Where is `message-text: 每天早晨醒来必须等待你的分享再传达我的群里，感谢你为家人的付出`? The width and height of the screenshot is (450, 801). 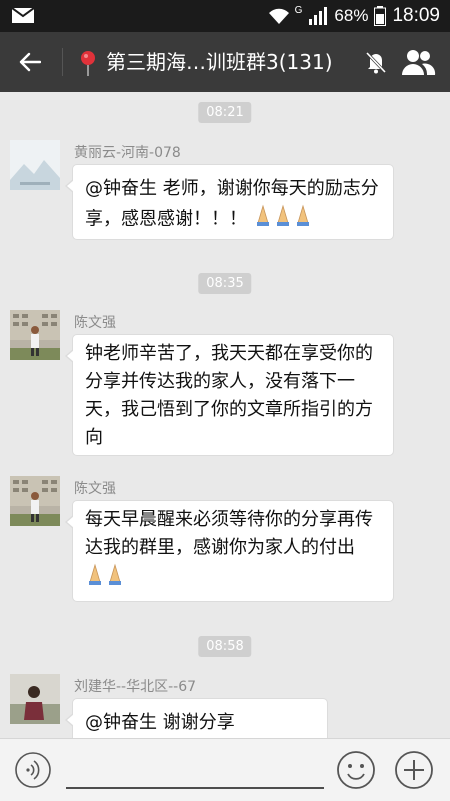 message-text: 每天早晨醒来必须等待你的分享再传达我的群里，感谢你为家人的付出 is located at coordinates (229, 533).